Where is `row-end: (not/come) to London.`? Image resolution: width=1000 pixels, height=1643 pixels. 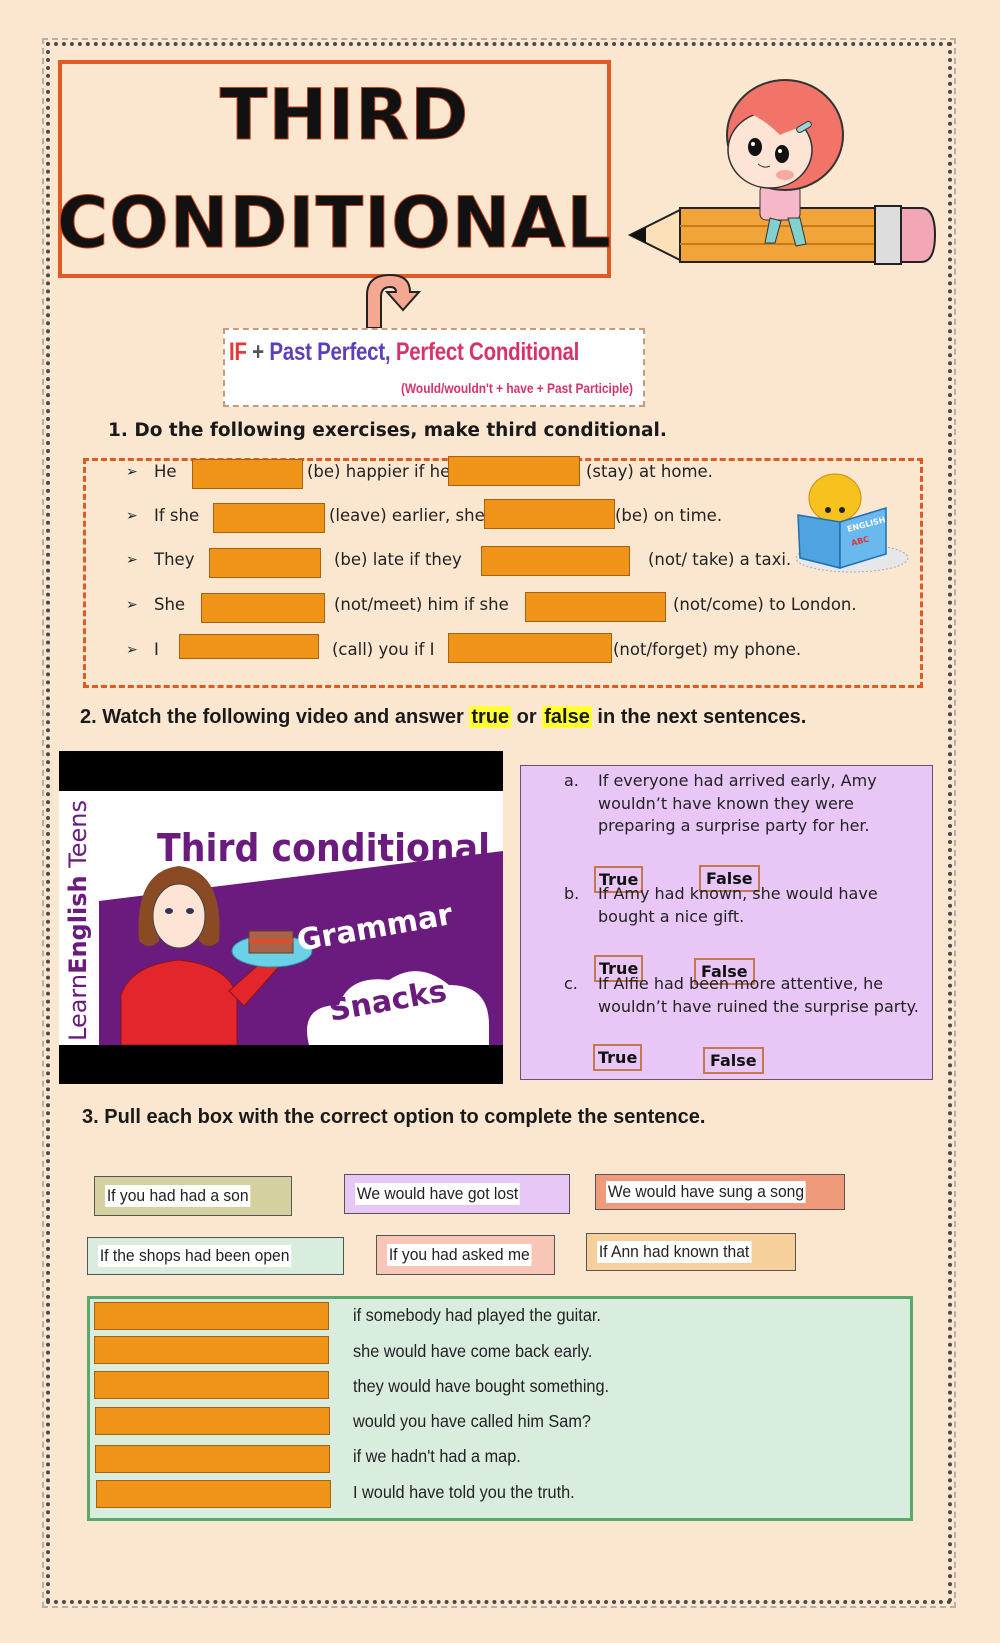 row-end: (not/come) to London. is located at coordinates (765, 604).